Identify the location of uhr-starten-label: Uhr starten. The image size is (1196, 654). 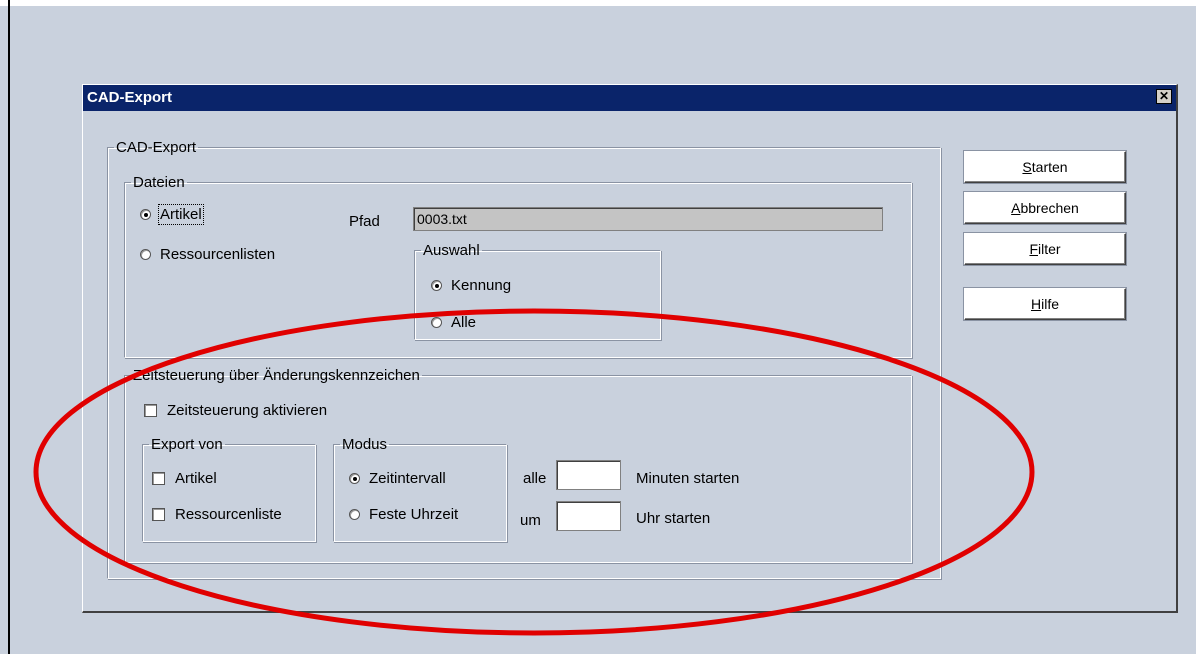
(673, 518).